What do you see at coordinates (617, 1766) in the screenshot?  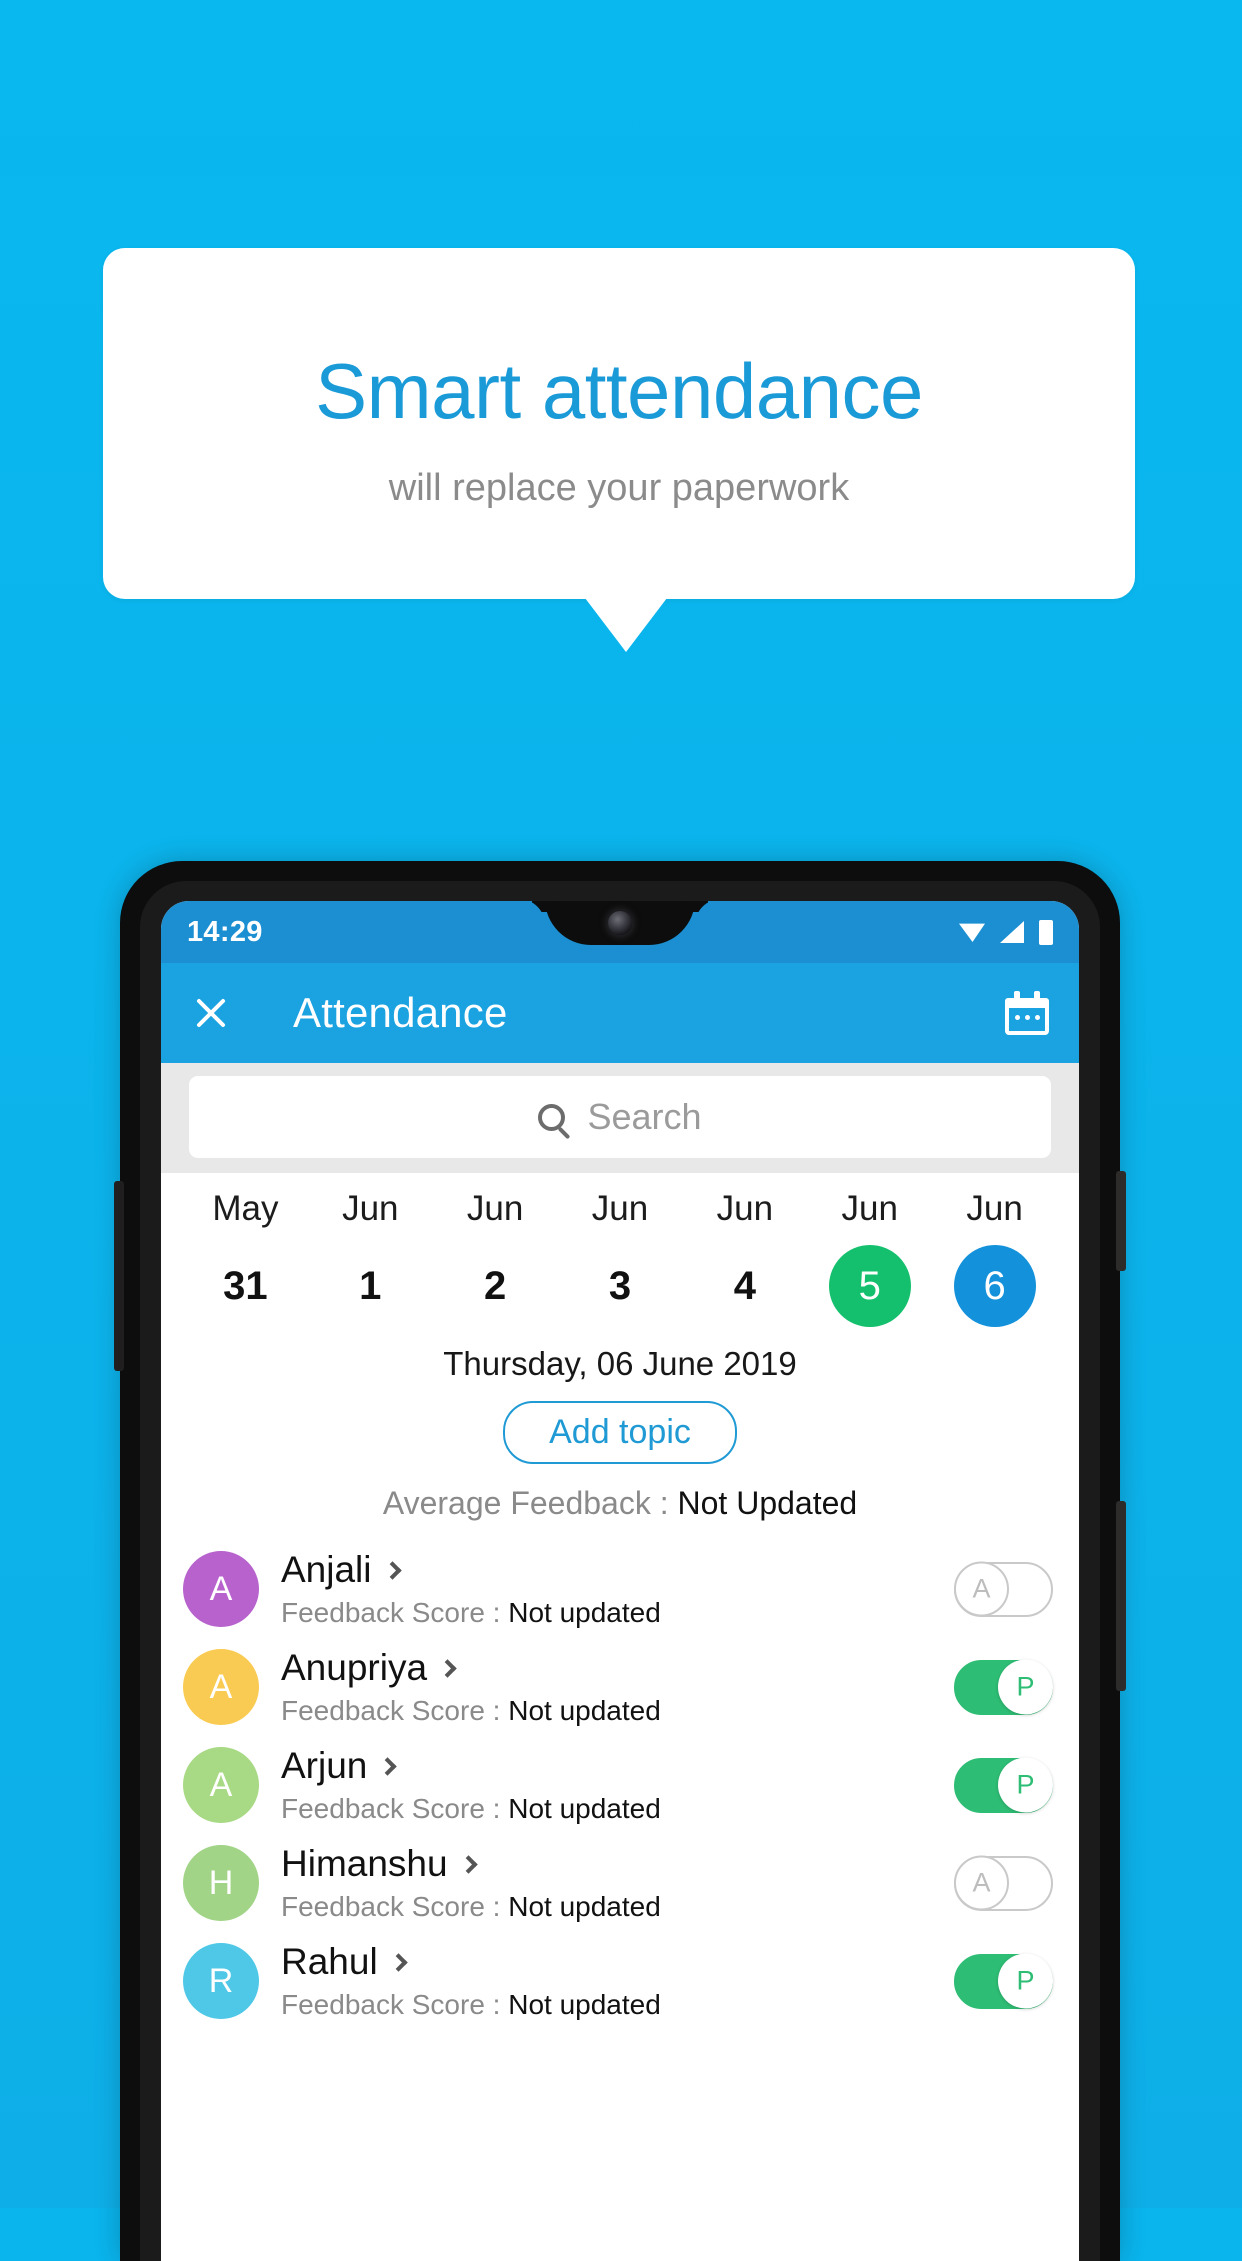 I see `student-name-line: Arjun` at bounding box center [617, 1766].